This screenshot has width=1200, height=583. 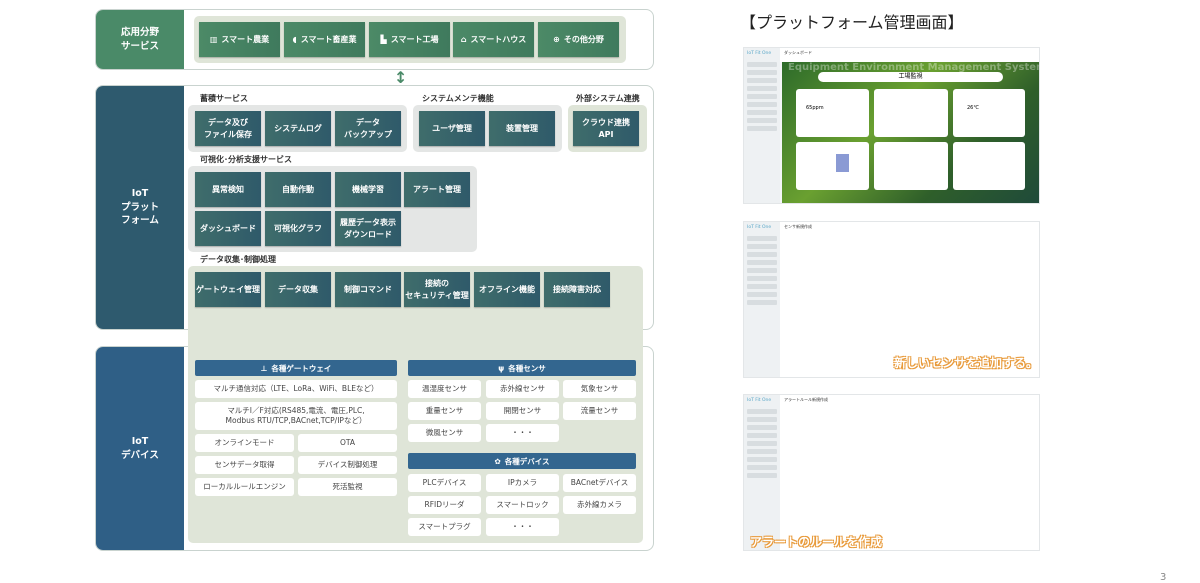 I want to click on gateway-item: デバイス制御処理, so click(x=347, y=465).